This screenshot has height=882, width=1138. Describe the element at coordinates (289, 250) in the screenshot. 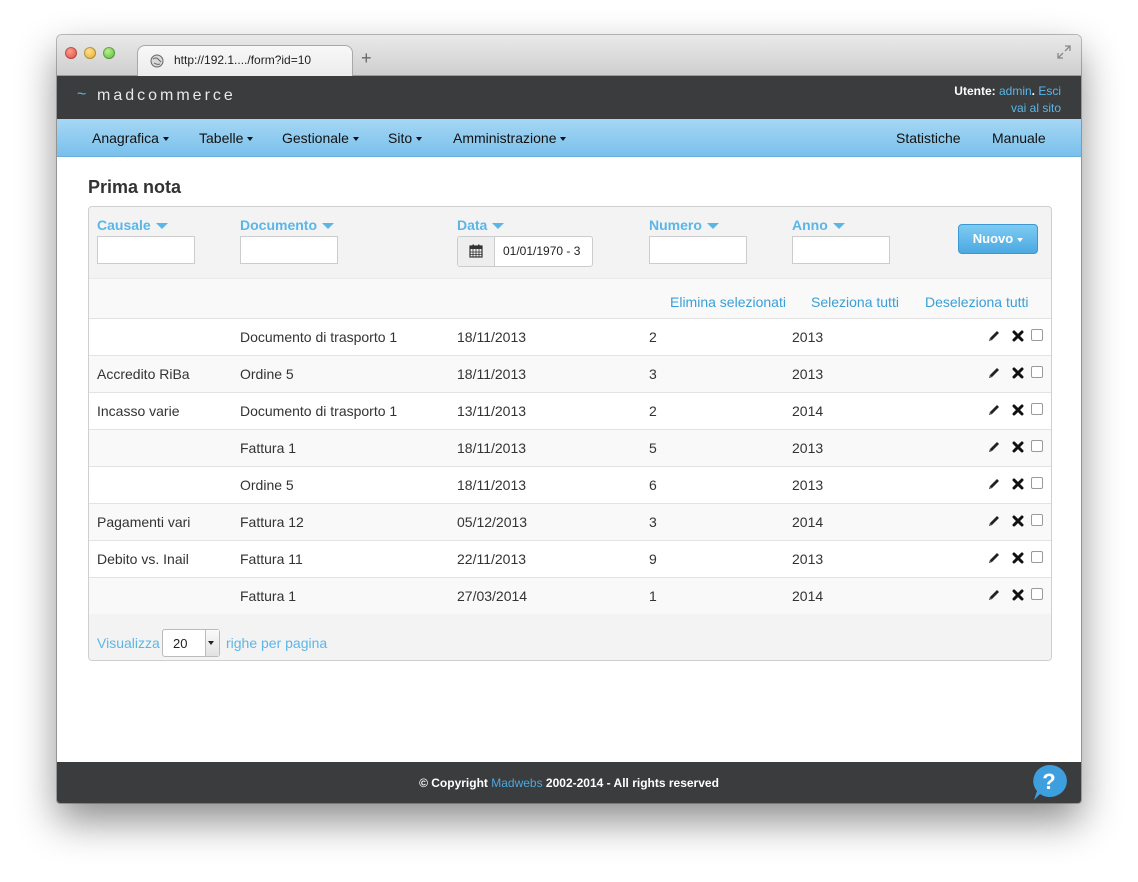

I see `documento-filter-input` at that location.